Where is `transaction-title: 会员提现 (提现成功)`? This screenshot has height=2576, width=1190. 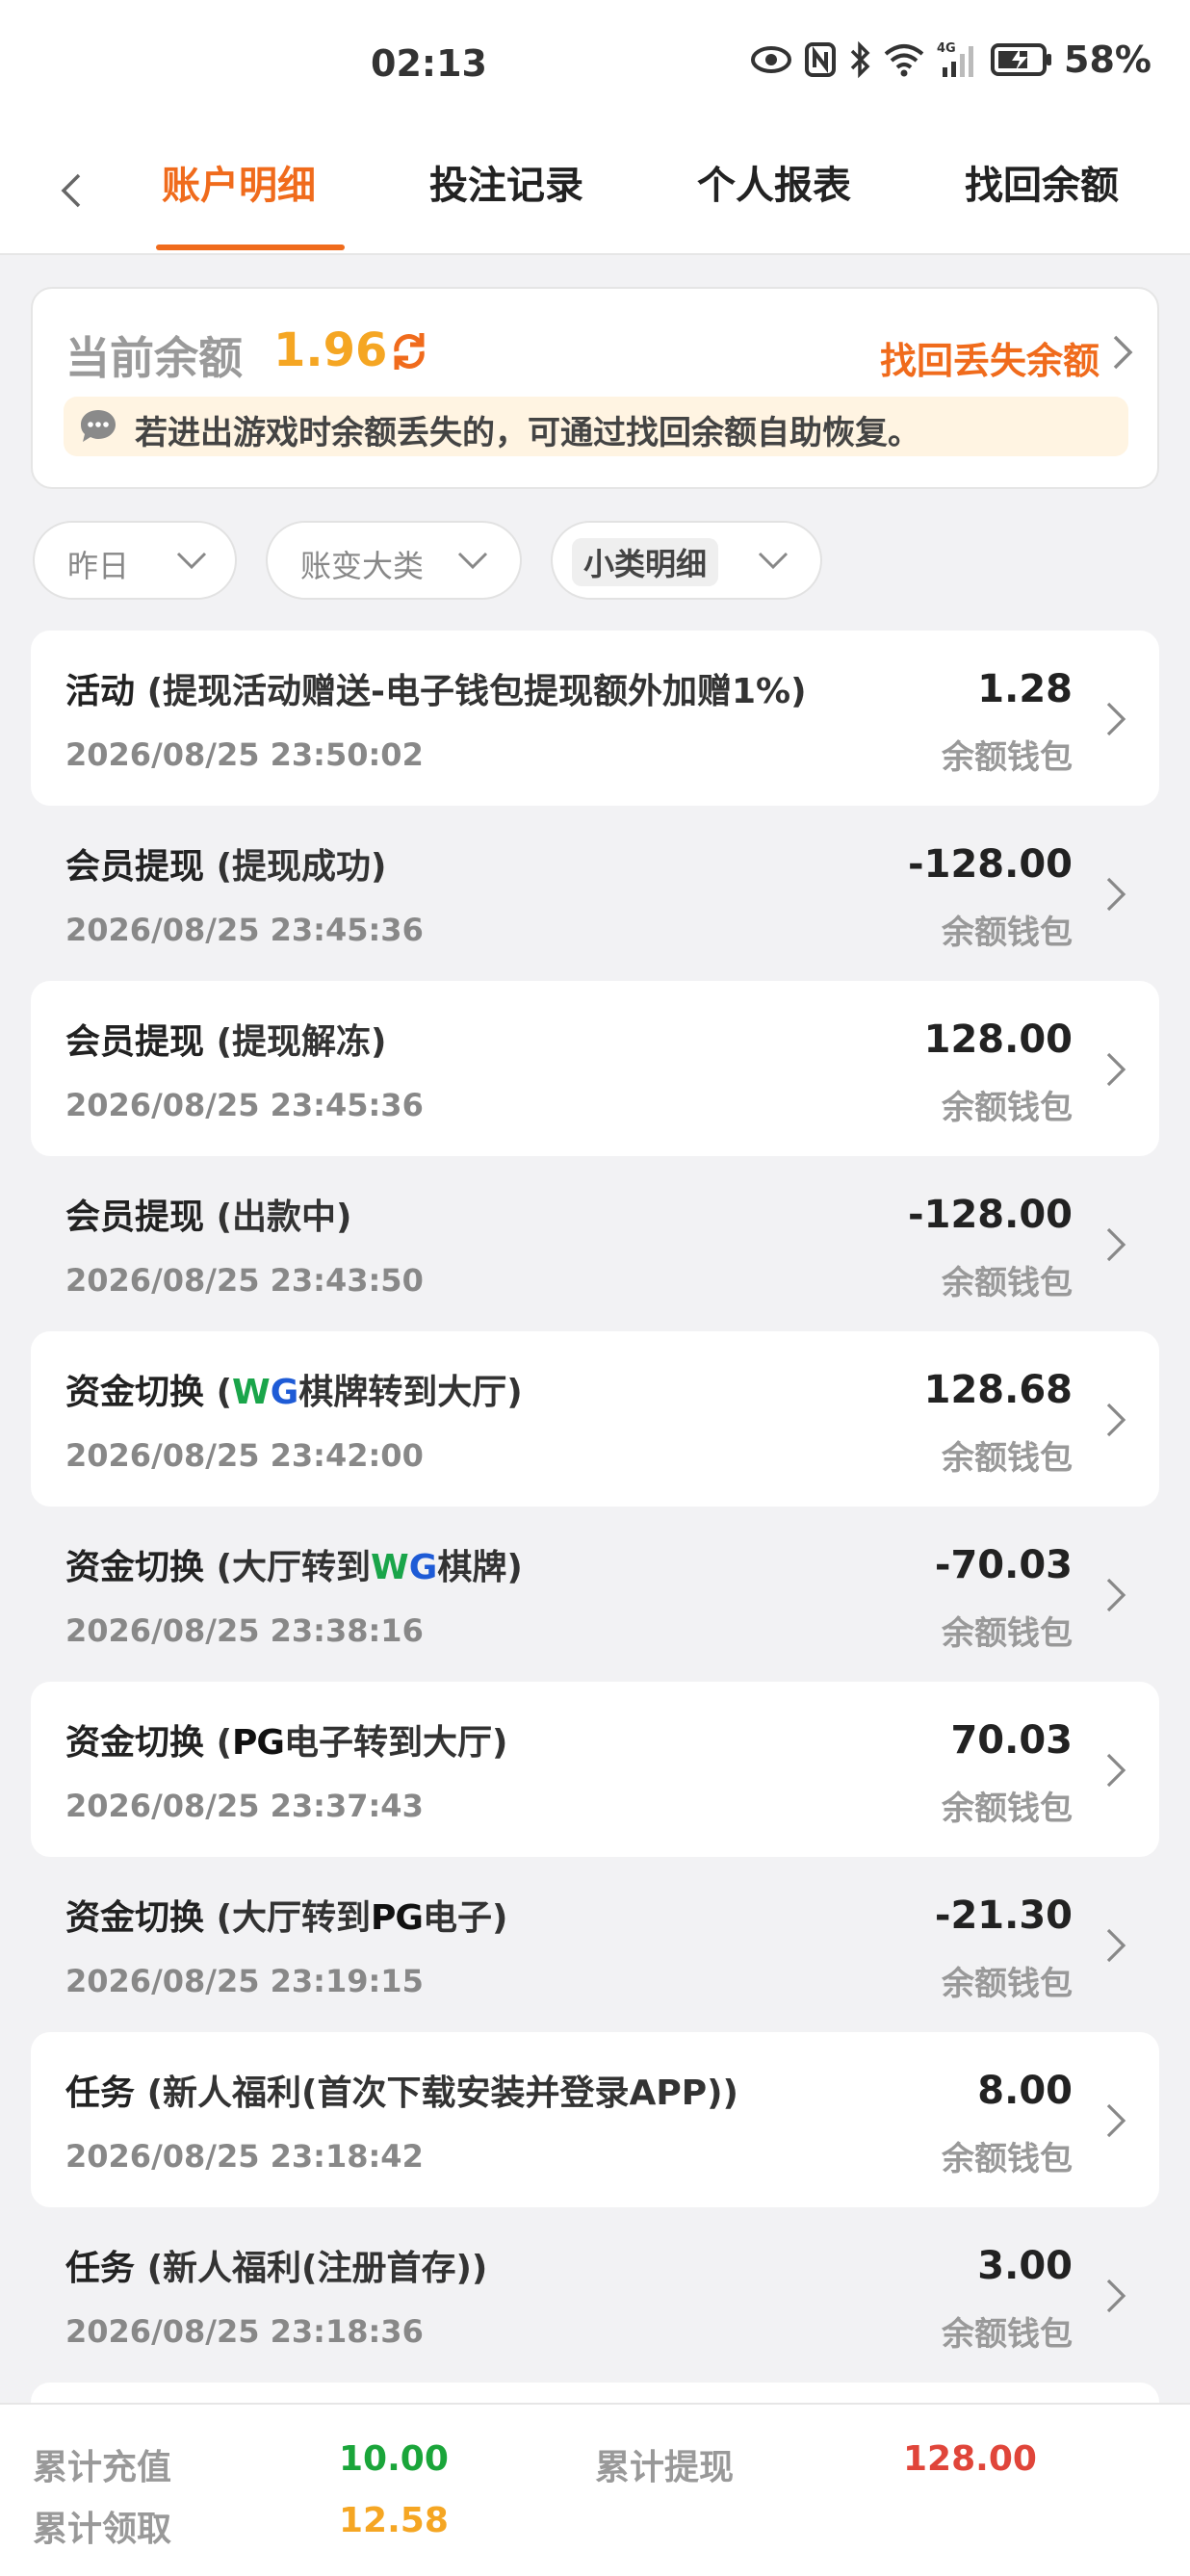 transaction-title: 会员提现 (提现成功) is located at coordinates (226, 864).